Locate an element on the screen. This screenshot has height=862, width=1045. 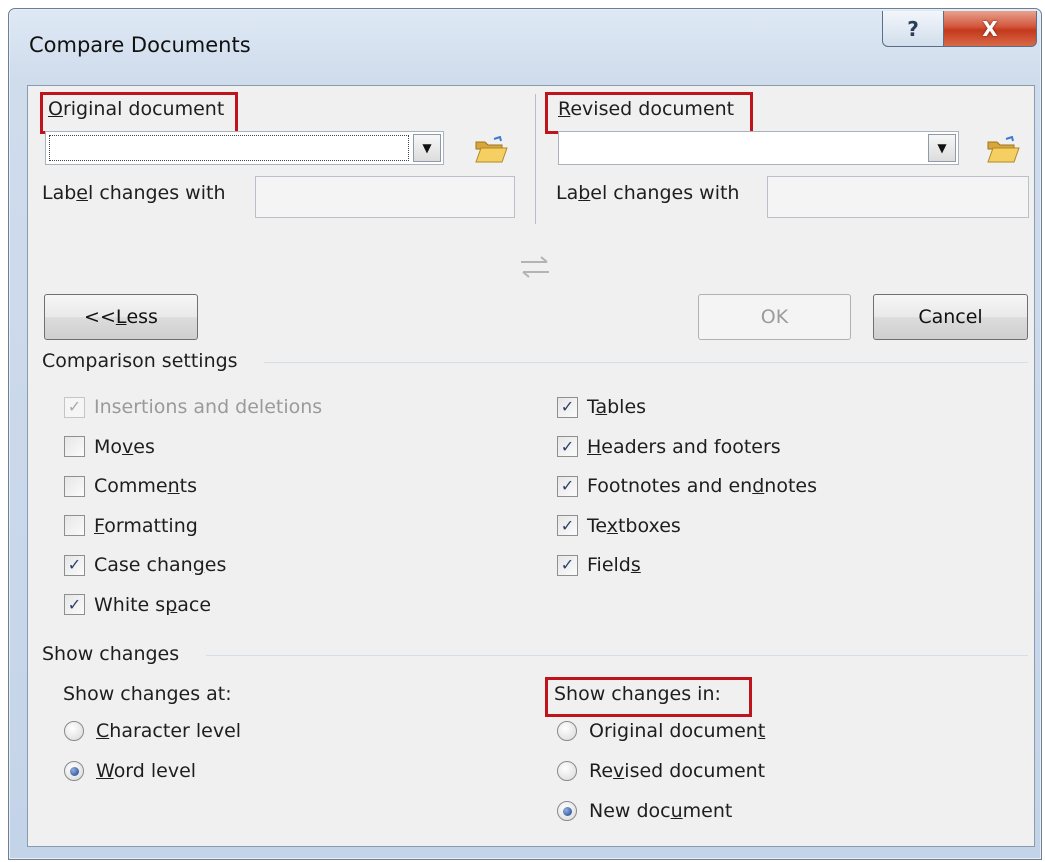
revised-dropdown-arrow-icon: ▼ is located at coordinates (942, 148).